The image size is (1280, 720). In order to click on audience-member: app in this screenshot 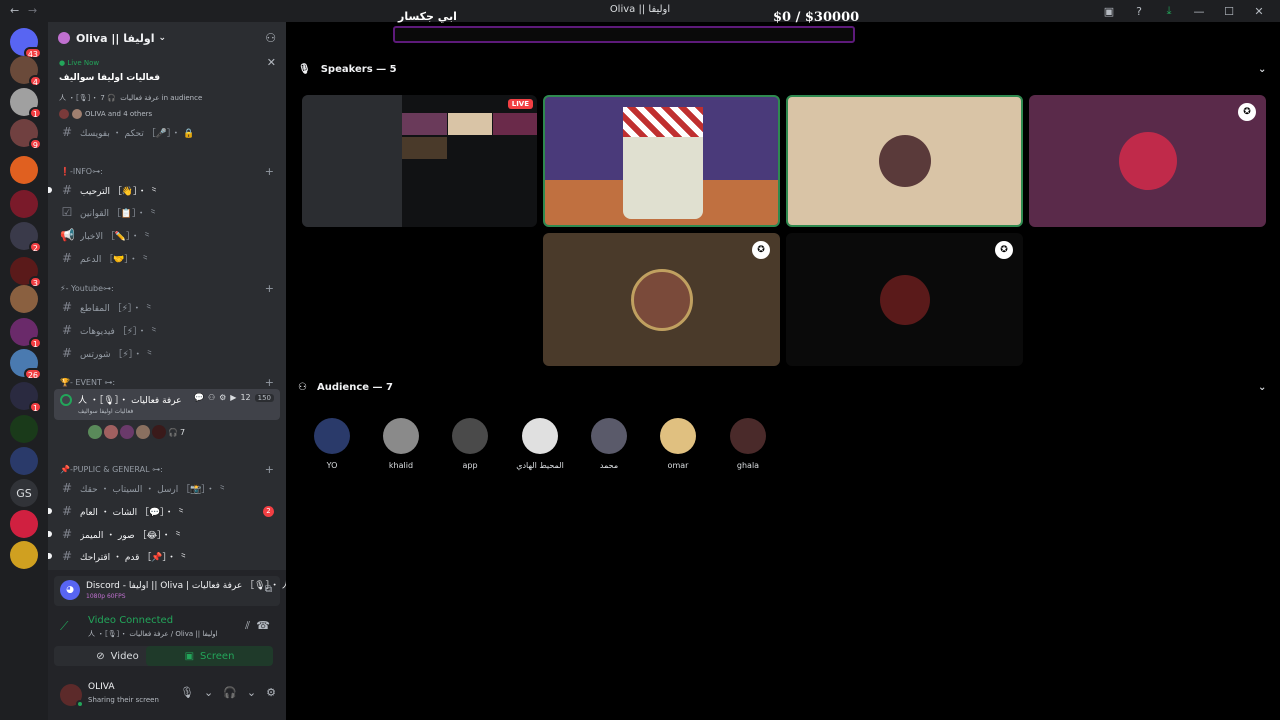, I will do `click(470, 444)`.